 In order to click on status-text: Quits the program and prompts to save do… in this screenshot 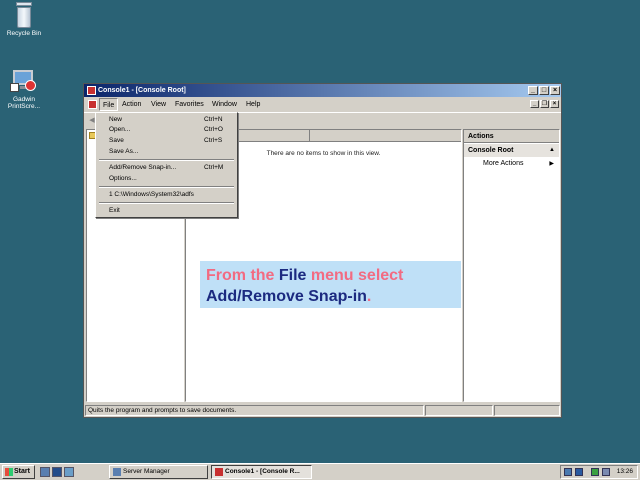, I will do `click(254, 410)`.